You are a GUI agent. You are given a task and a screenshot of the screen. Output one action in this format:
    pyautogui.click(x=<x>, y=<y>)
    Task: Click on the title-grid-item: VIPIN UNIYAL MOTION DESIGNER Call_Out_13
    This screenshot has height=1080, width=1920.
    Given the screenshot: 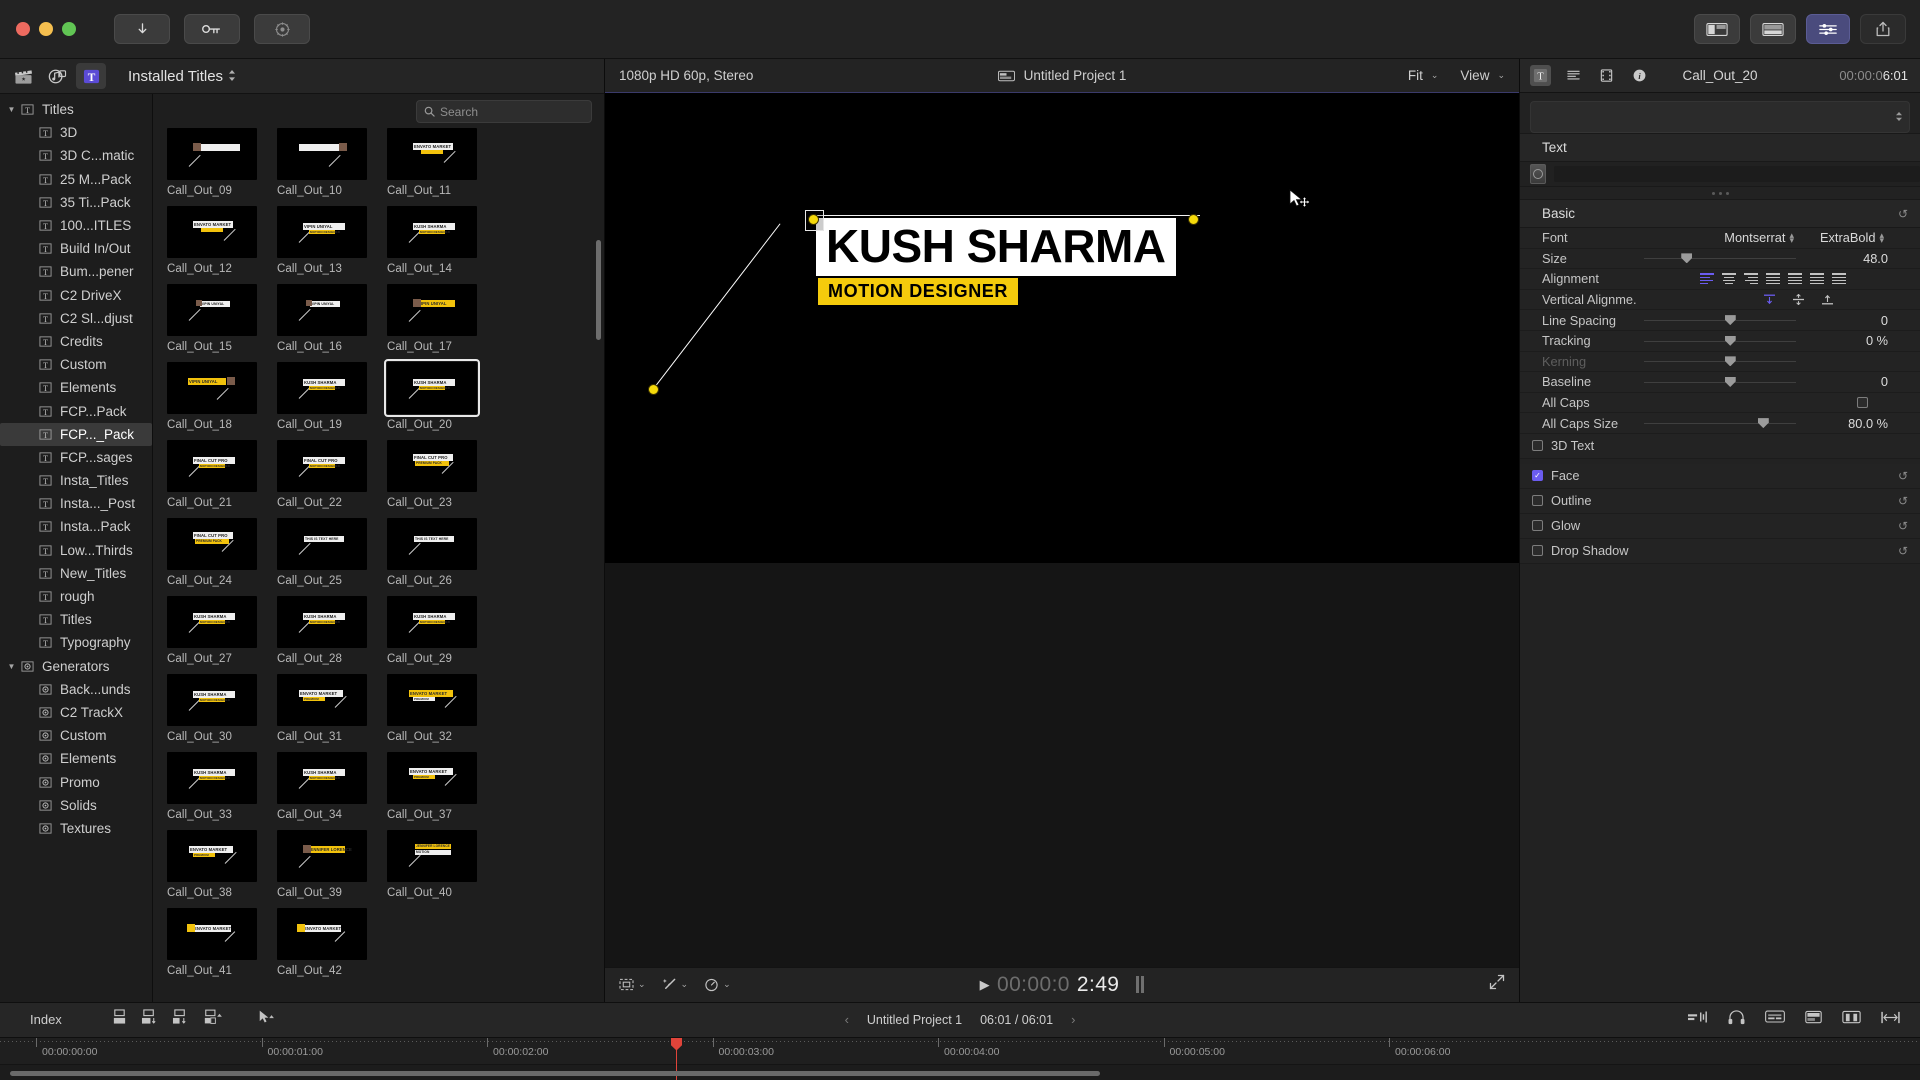 What is the action you would take?
    pyautogui.click(x=332, y=240)
    